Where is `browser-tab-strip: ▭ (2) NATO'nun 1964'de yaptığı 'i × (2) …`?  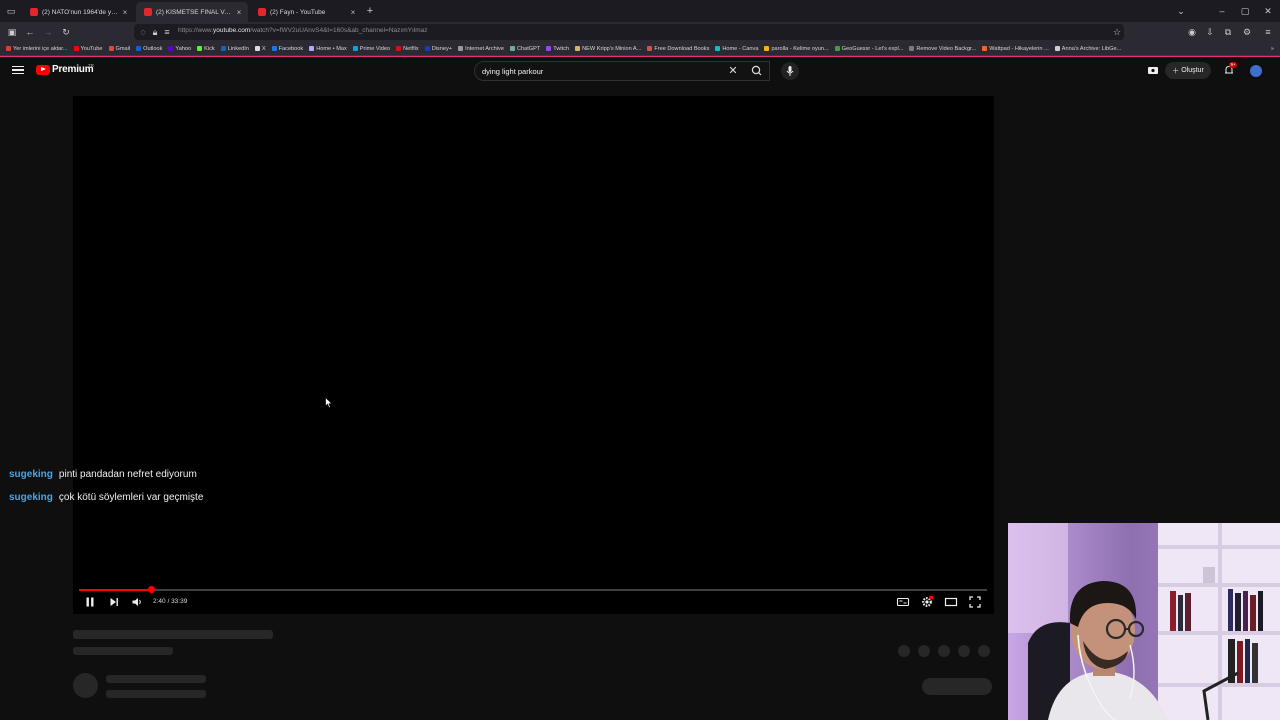 browser-tab-strip: ▭ (2) NATO'nun 1964'de yaptığı 'i × (2) … is located at coordinates (640, 11).